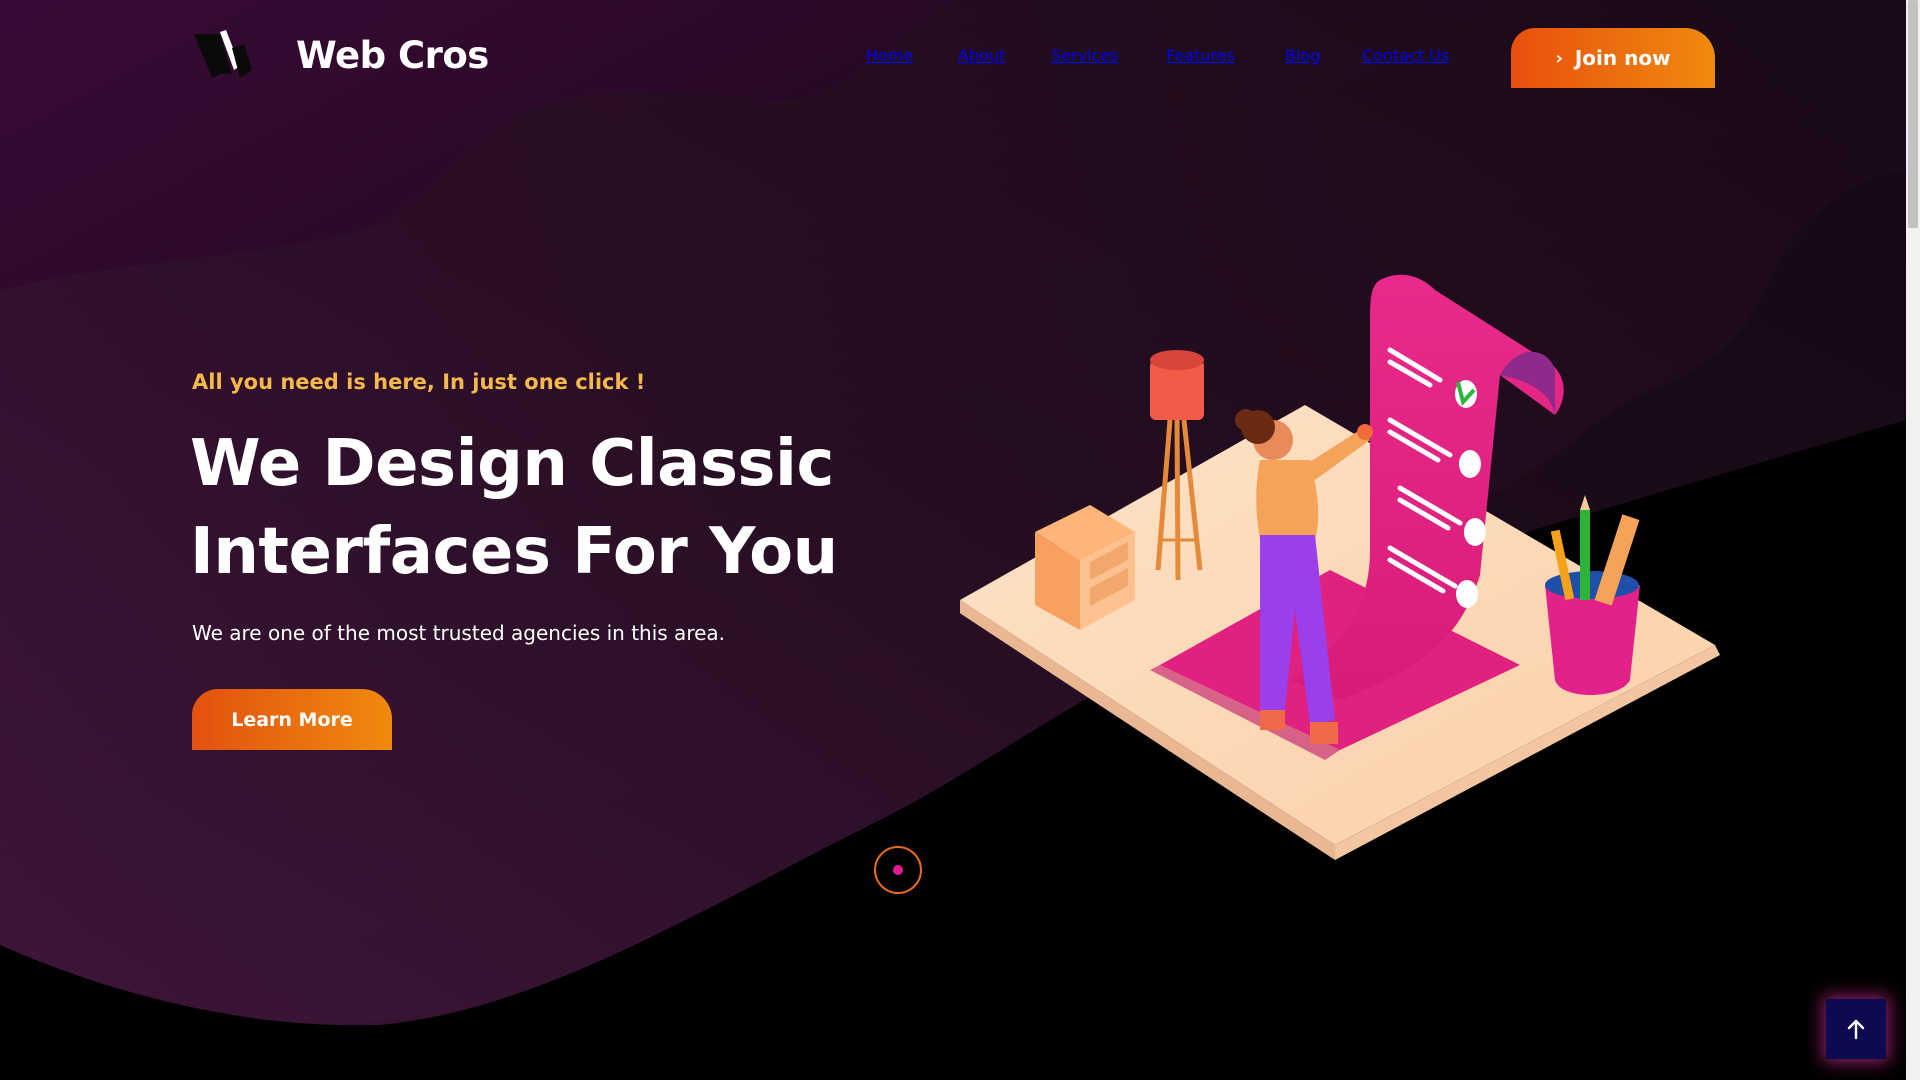 This screenshot has height=1080, width=1920. I want to click on arrow-up-icon, so click(1856, 1029).